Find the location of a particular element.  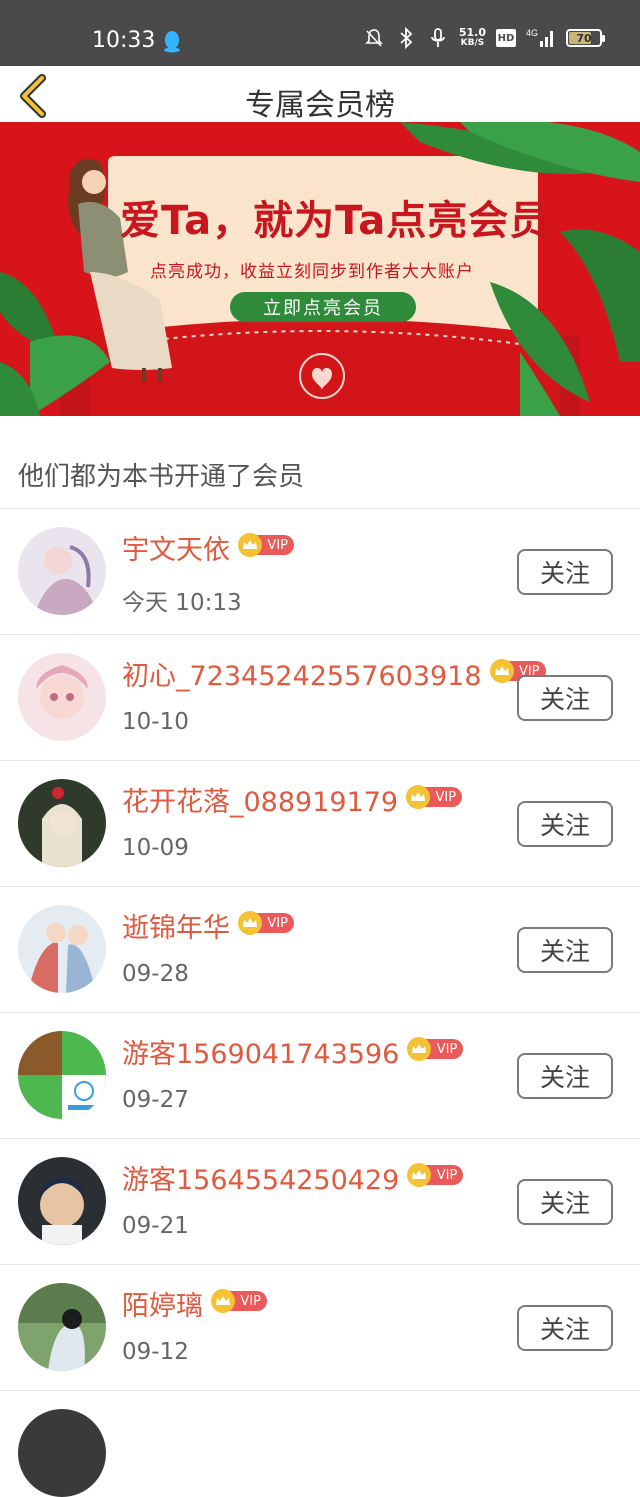

join-date: 今天 10:13 is located at coordinates (182, 603).